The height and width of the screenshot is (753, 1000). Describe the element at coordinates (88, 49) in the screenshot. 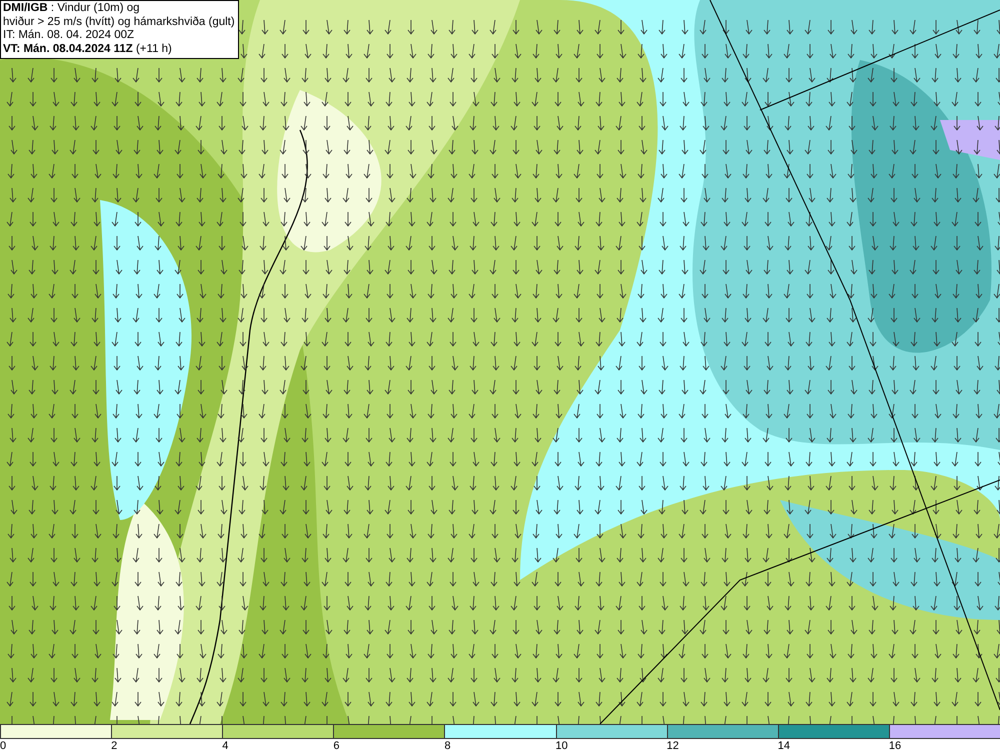

I see `title-line: VT: Mán. 08.04.2024 11Z (+11 h)` at that location.